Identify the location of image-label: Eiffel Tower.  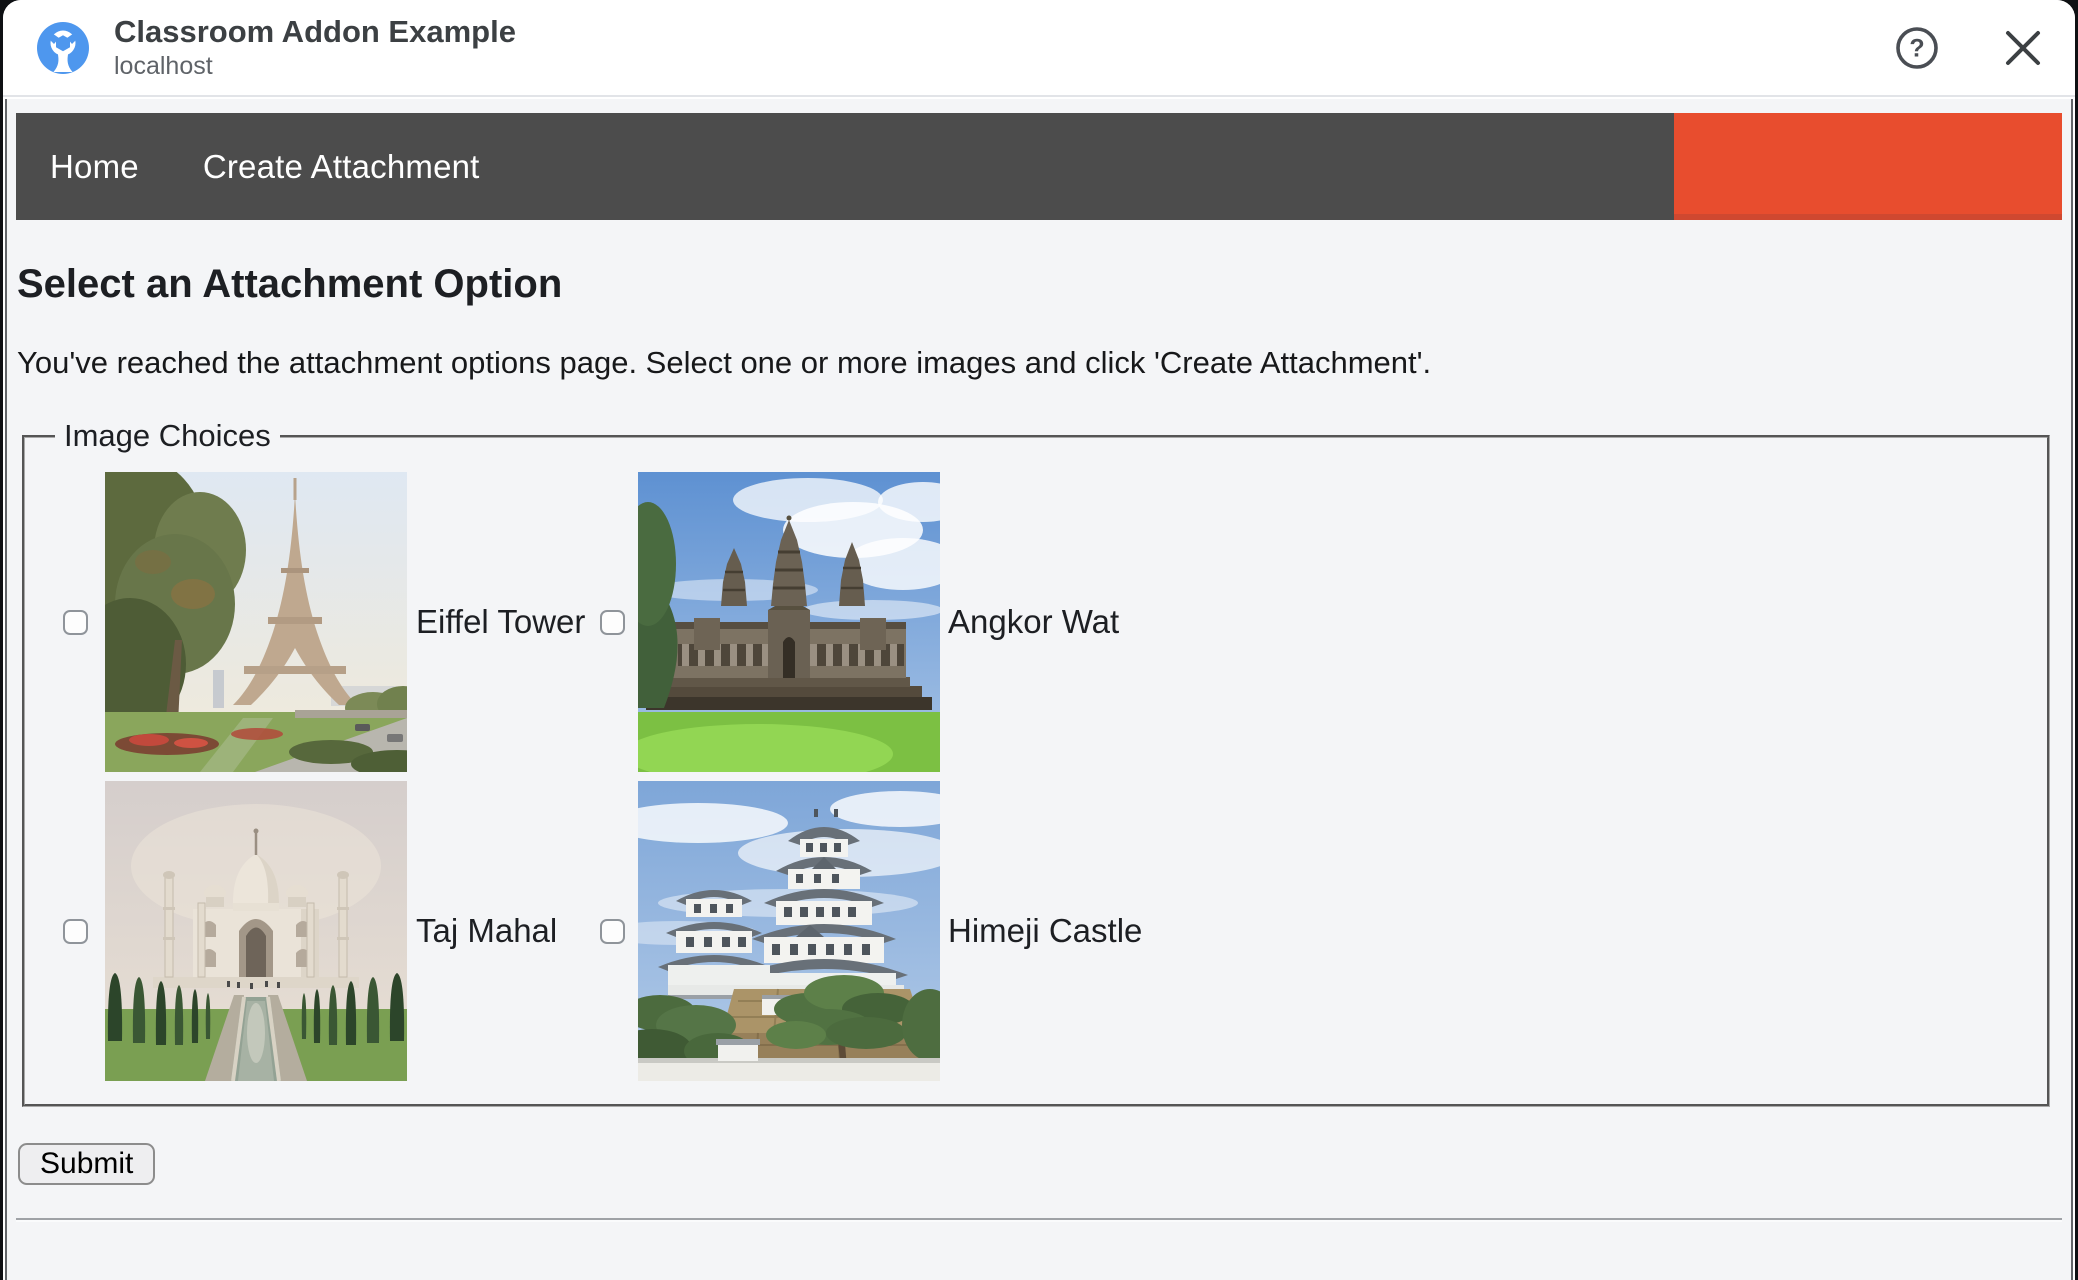
(501, 621).